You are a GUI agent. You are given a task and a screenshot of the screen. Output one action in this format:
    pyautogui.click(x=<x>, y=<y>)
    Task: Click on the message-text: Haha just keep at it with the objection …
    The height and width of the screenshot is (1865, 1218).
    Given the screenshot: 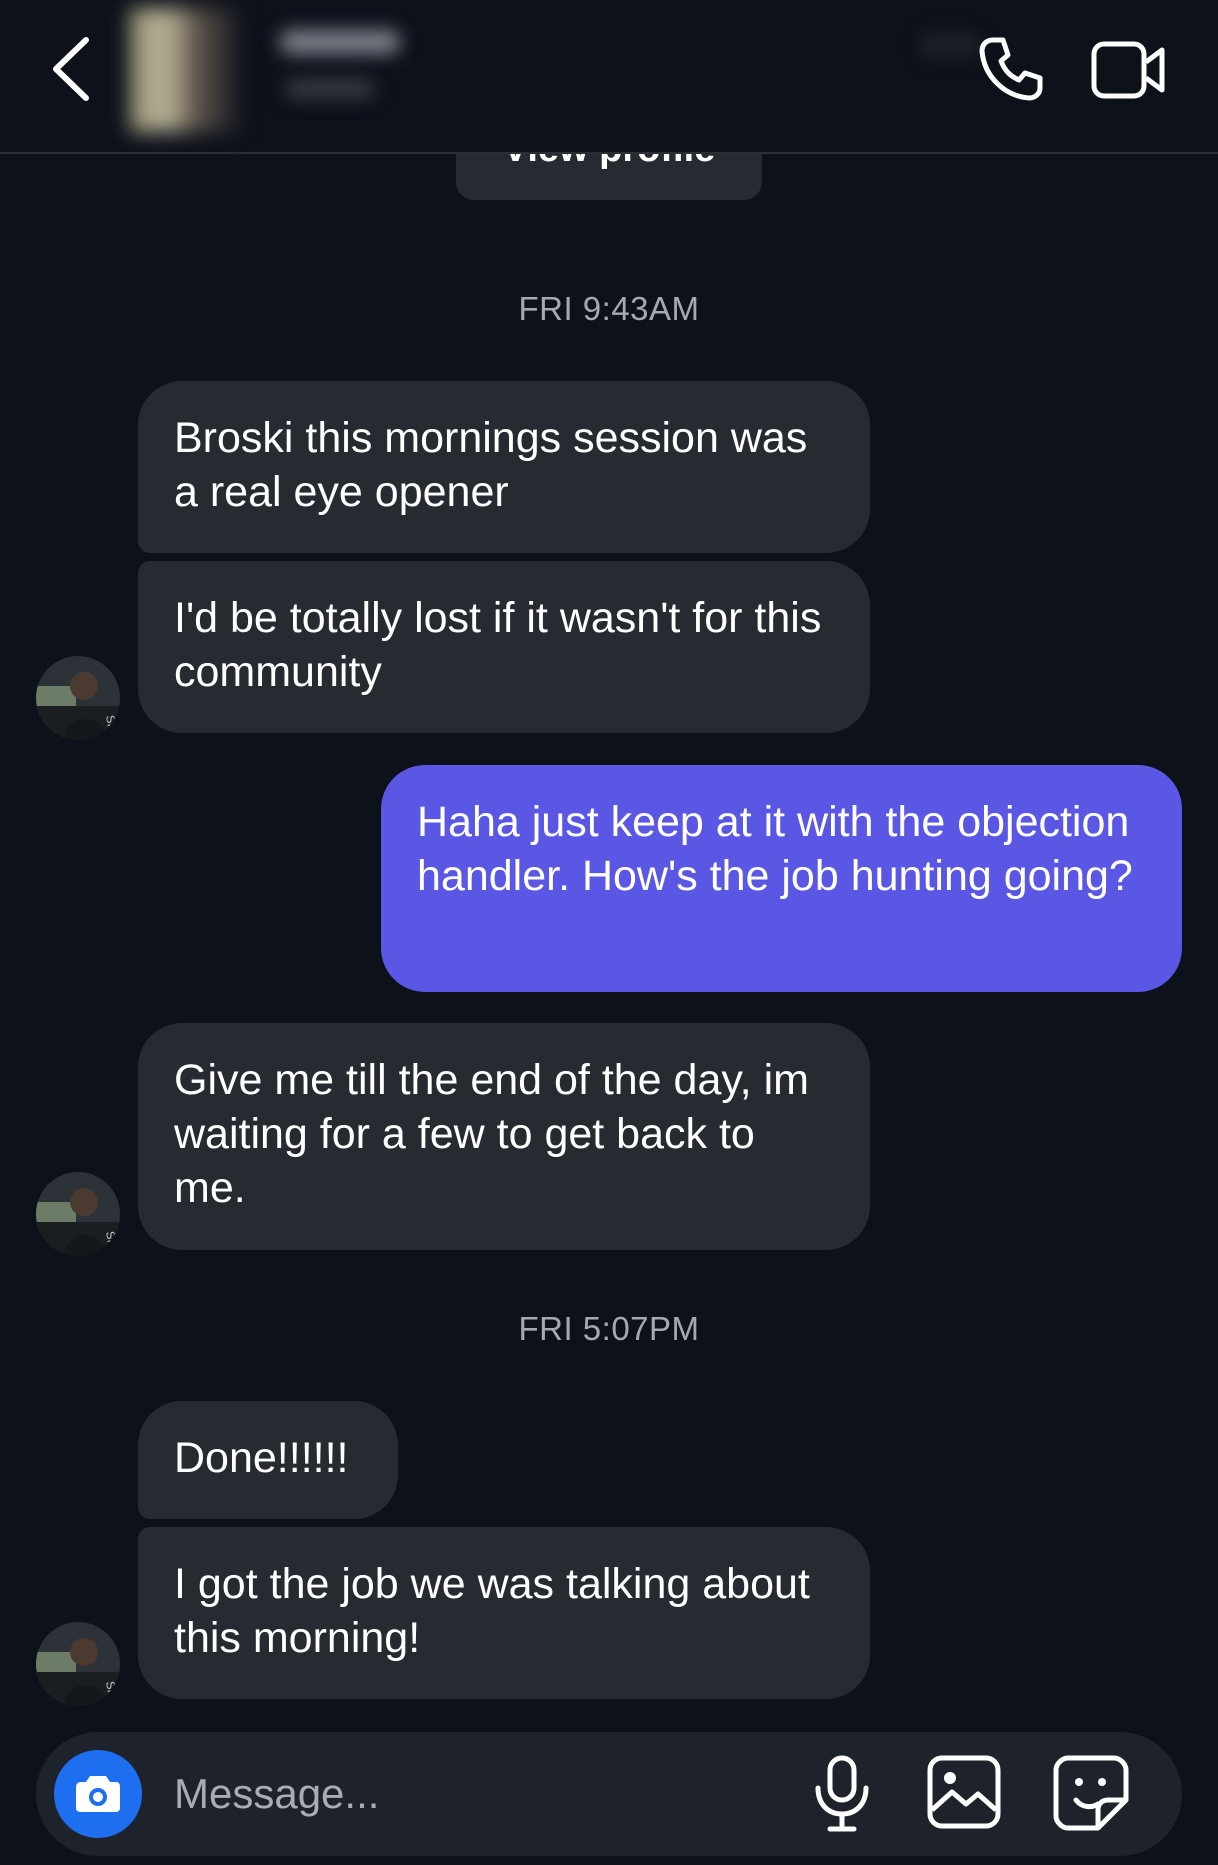 What is the action you would take?
    pyautogui.click(x=775, y=849)
    